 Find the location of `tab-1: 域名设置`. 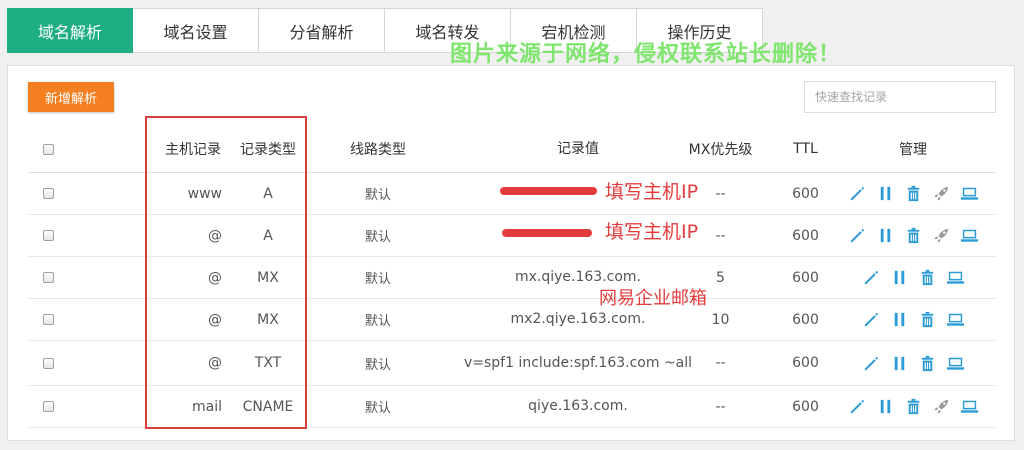

tab-1: 域名设置 is located at coordinates (196, 30).